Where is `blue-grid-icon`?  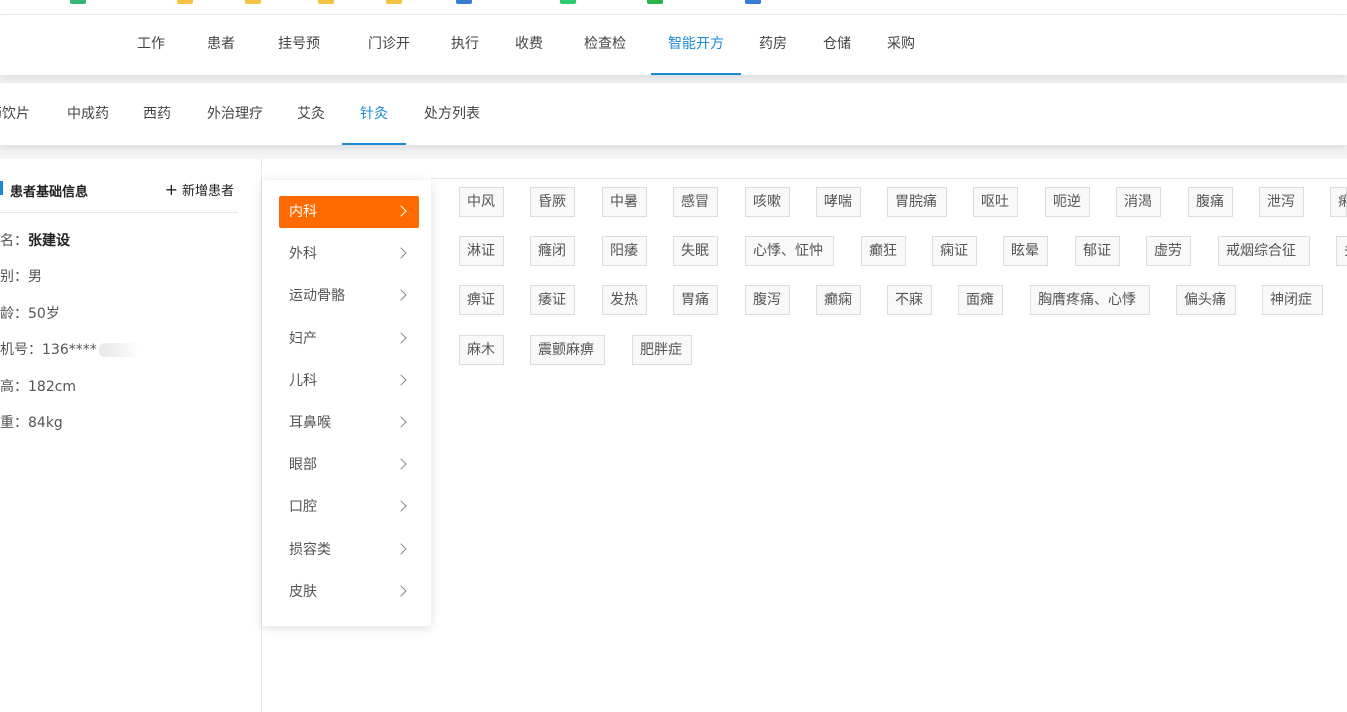 blue-grid-icon is located at coordinates (753, 2).